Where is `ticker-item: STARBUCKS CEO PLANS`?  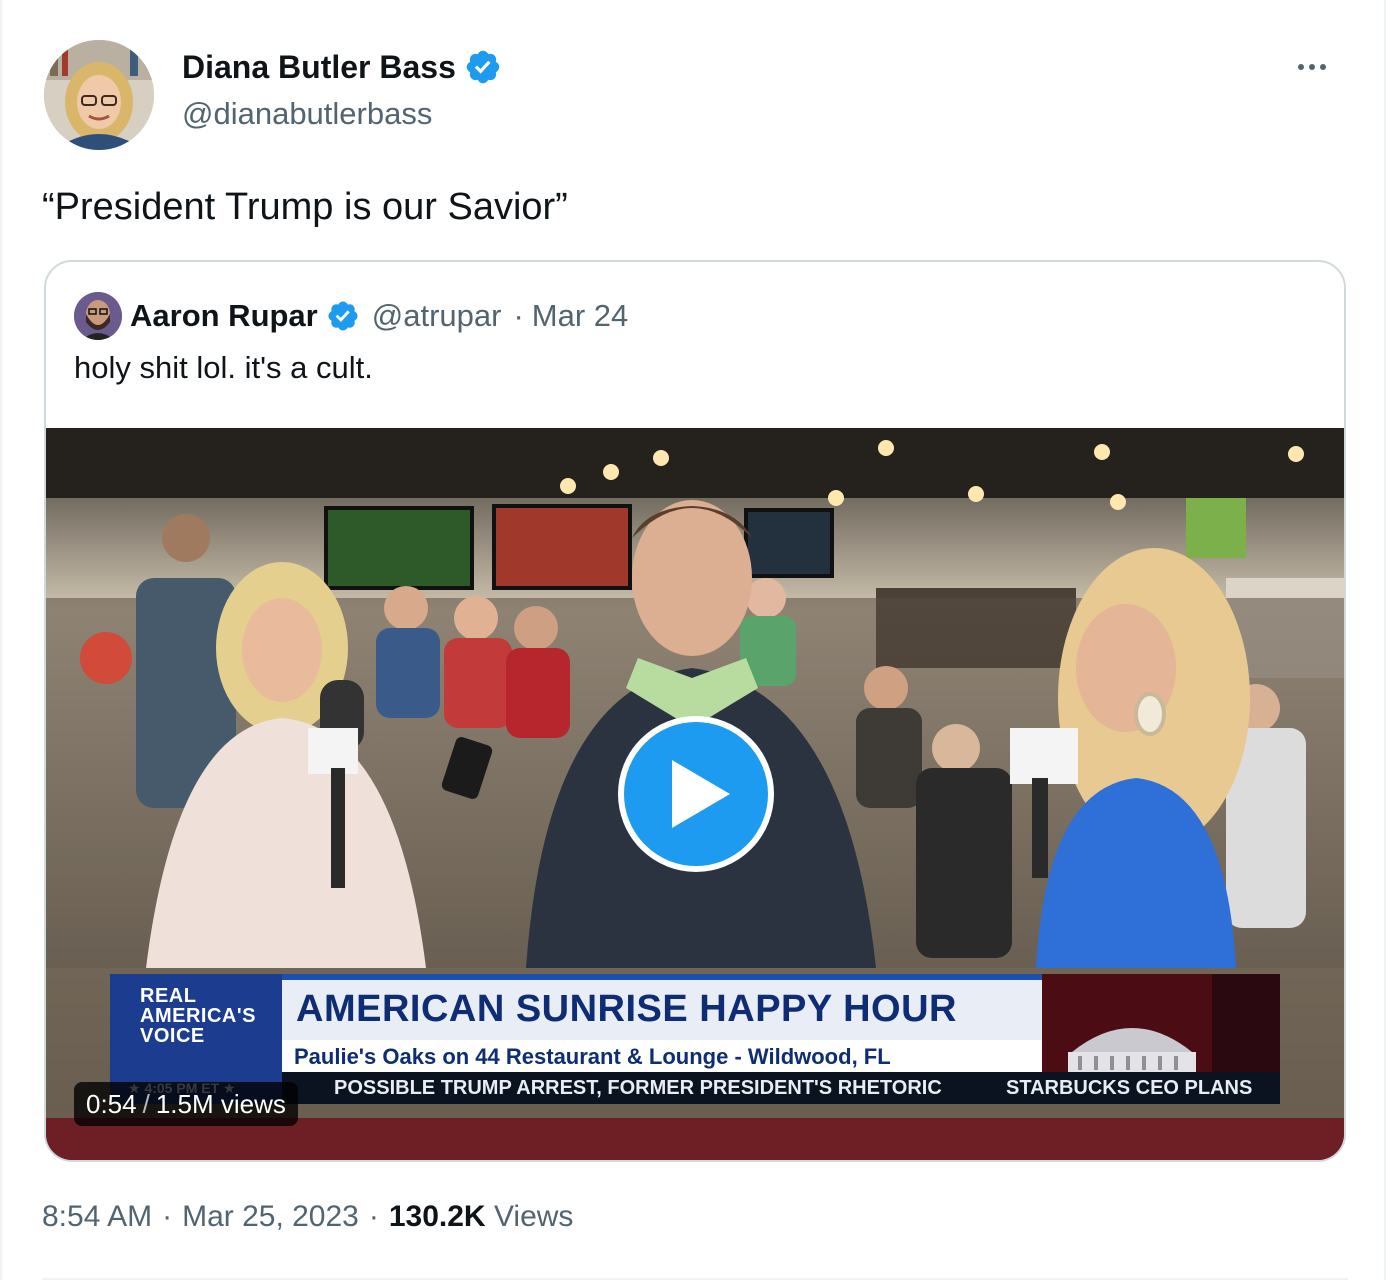
ticker-item: STARBUCKS CEO PLANS is located at coordinates (1129, 1088).